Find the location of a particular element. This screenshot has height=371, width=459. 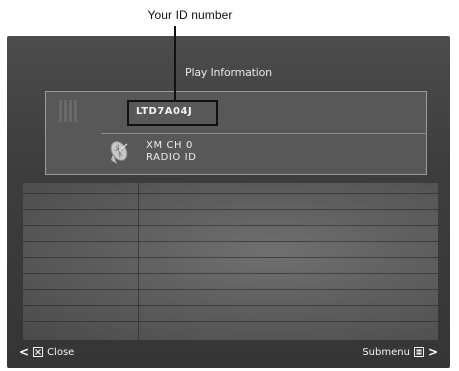

submenu-button: Submenu > is located at coordinates (400, 352).